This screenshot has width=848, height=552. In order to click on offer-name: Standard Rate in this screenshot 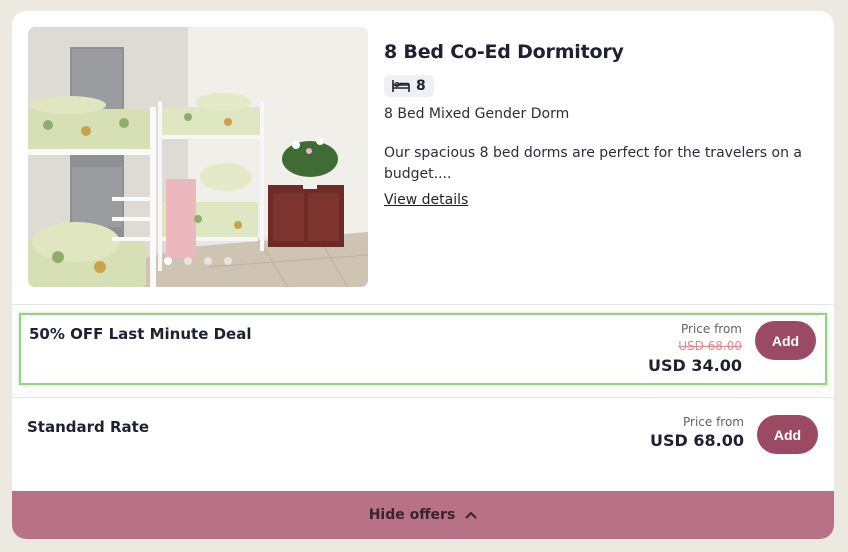, I will do `click(88, 427)`.